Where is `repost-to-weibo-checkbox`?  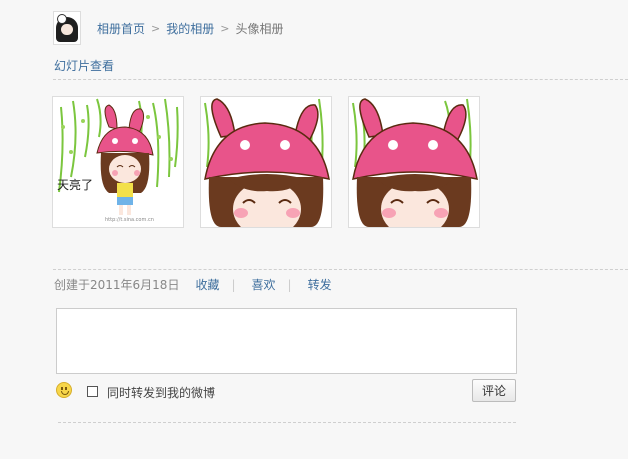
repost-to-weibo-checkbox is located at coordinates (92, 391).